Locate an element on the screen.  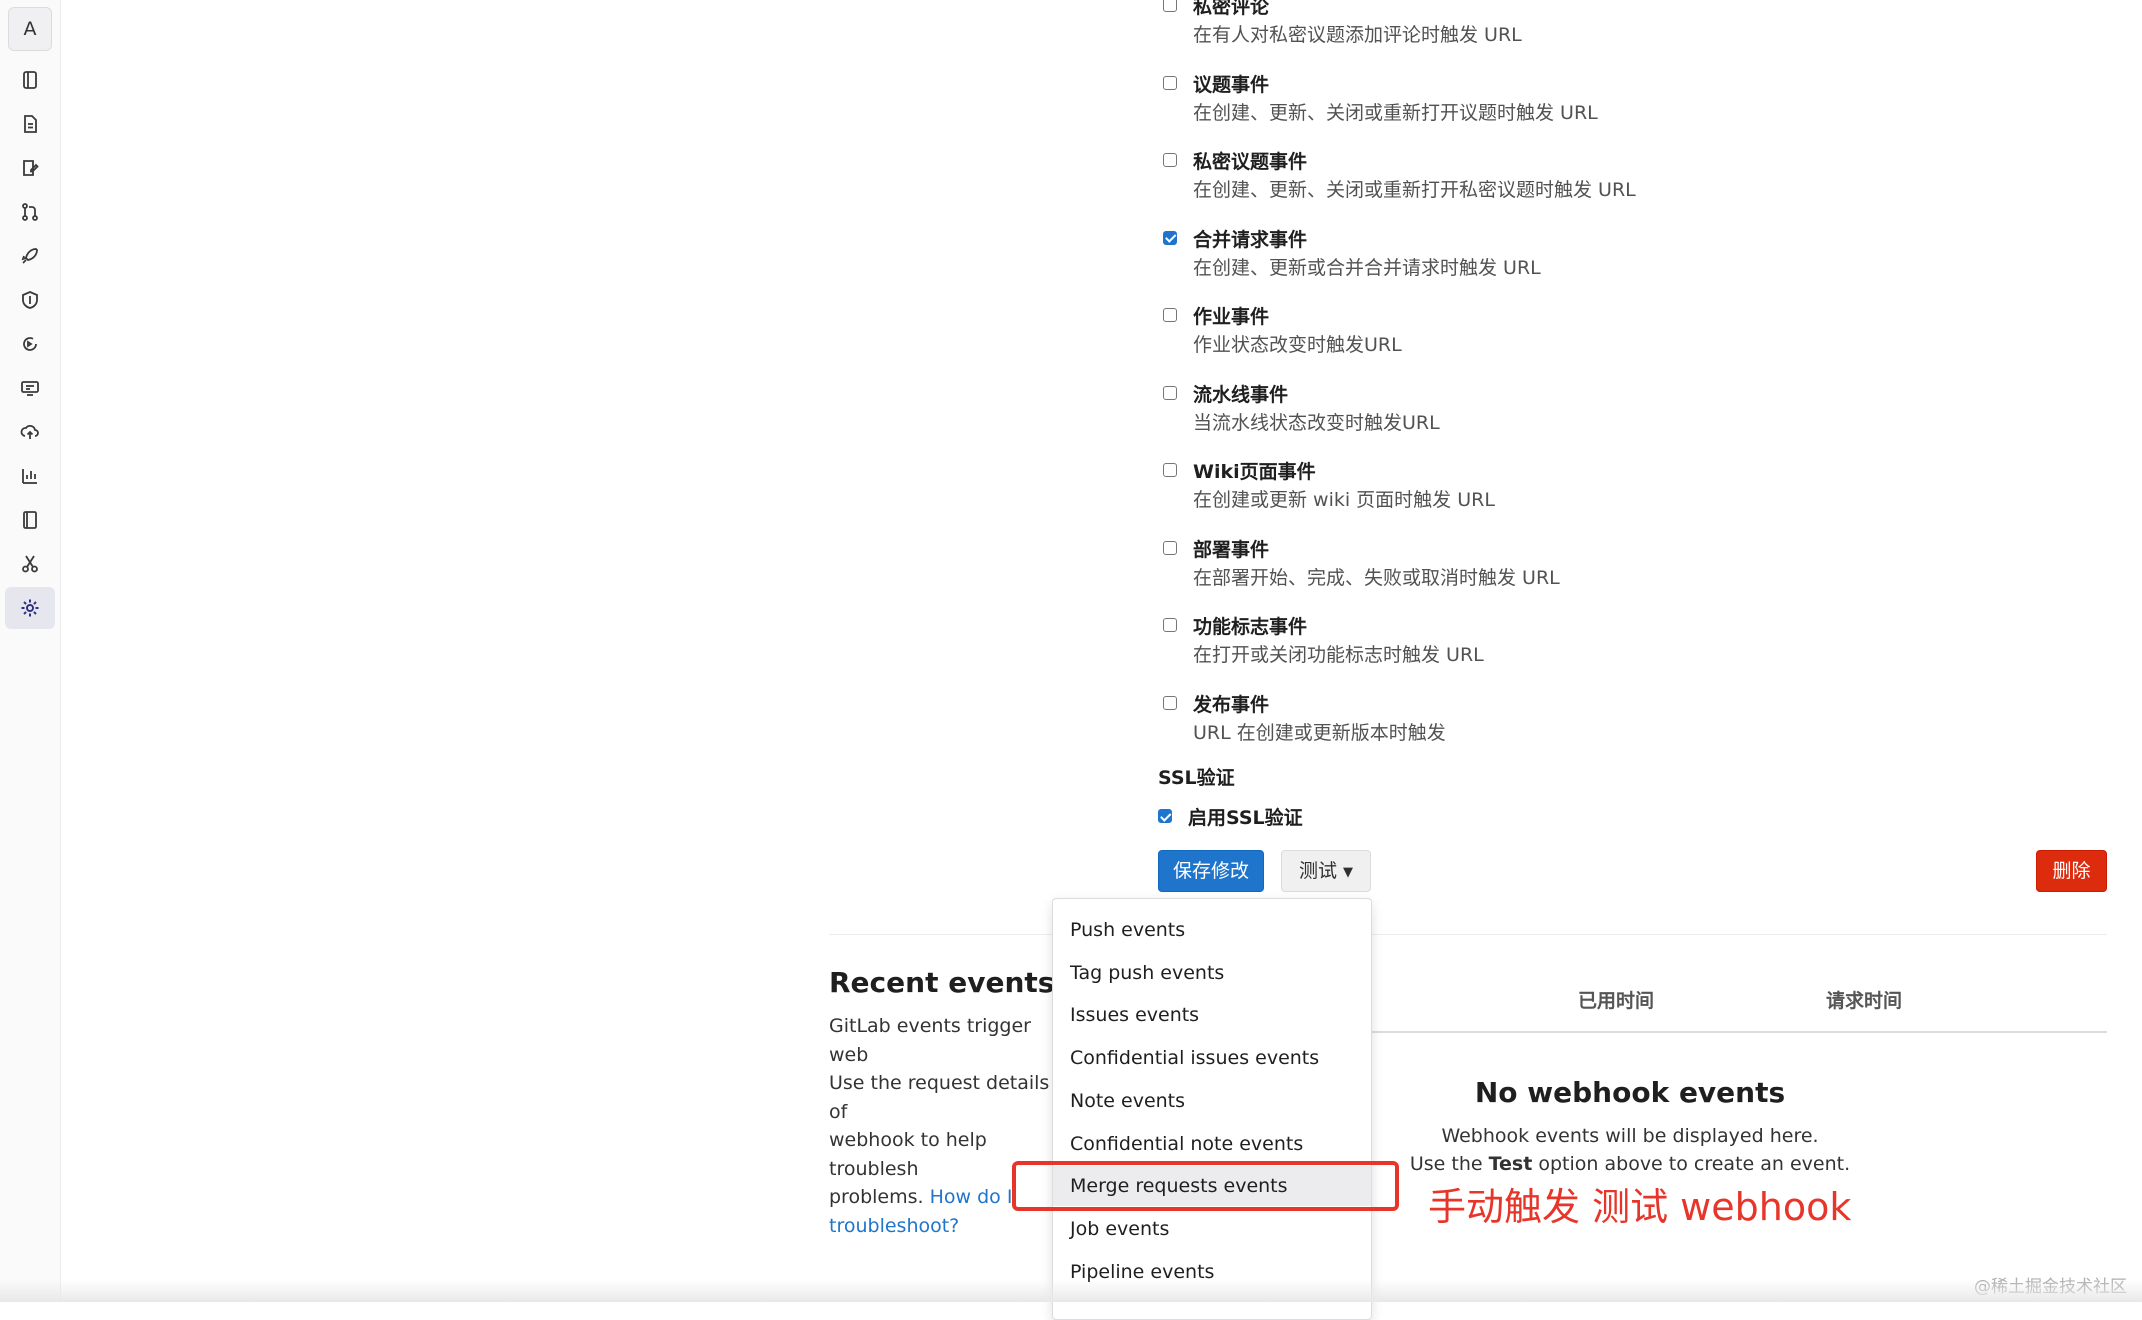
project-avatar: A is located at coordinates (30, 29).